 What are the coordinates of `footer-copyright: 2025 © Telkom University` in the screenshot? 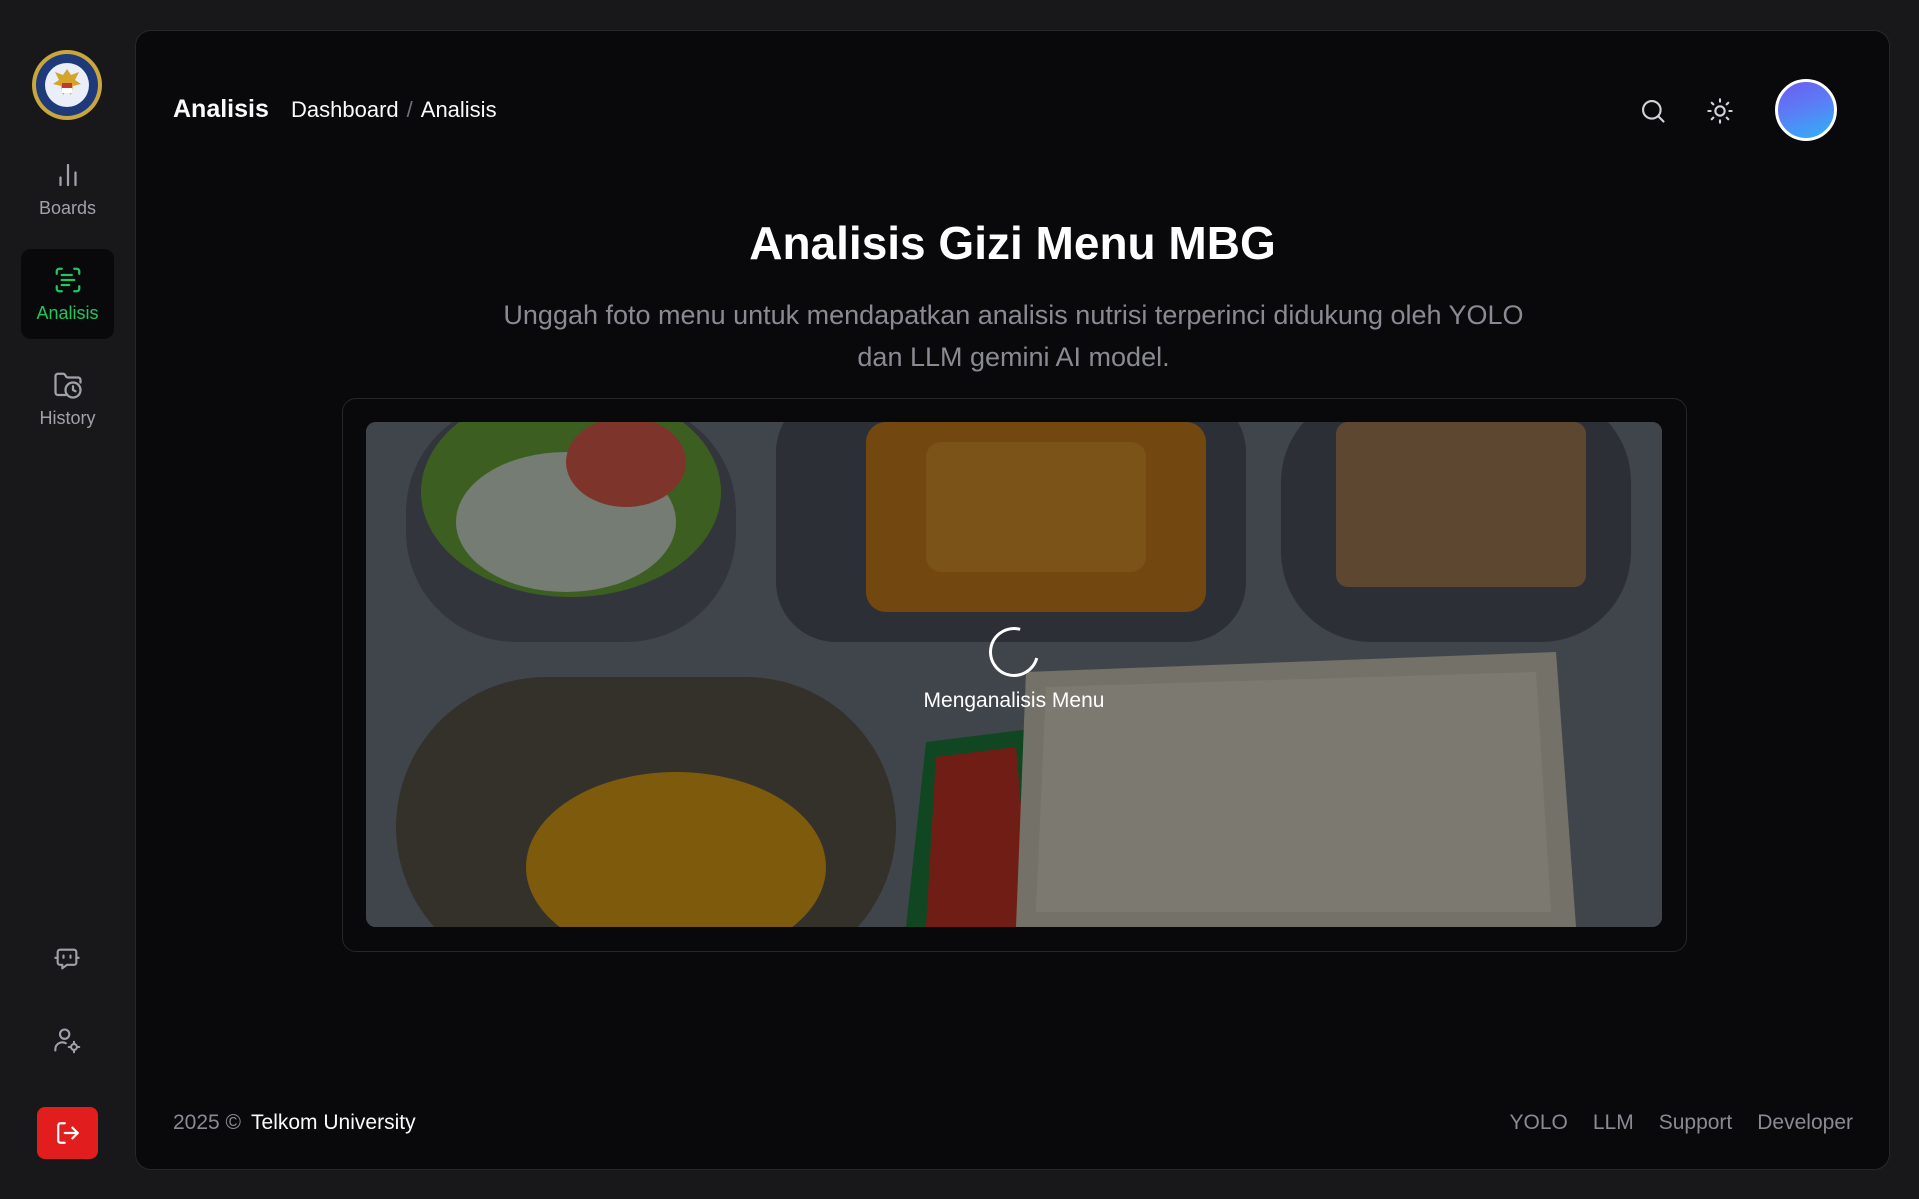 It's located at (294, 1123).